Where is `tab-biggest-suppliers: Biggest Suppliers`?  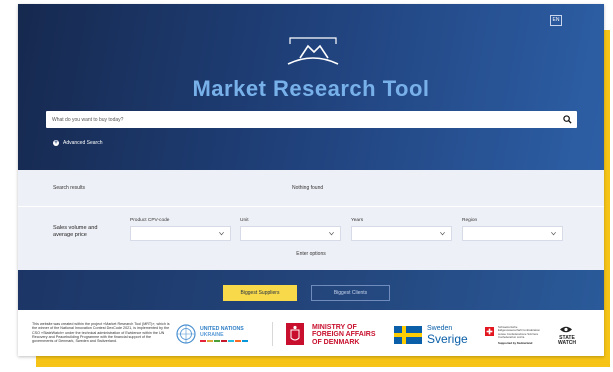 tab-biggest-suppliers: Biggest Suppliers is located at coordinates (260, 293).